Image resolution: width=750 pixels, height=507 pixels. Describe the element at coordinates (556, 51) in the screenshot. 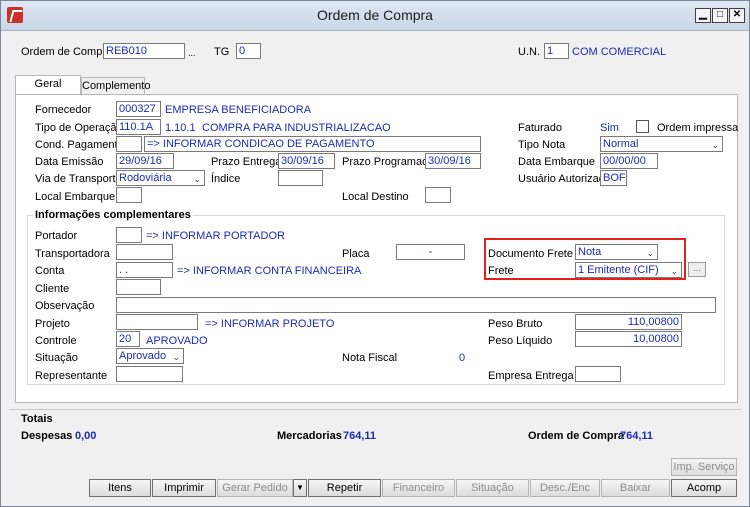

I see `un-input: 1` at that location.